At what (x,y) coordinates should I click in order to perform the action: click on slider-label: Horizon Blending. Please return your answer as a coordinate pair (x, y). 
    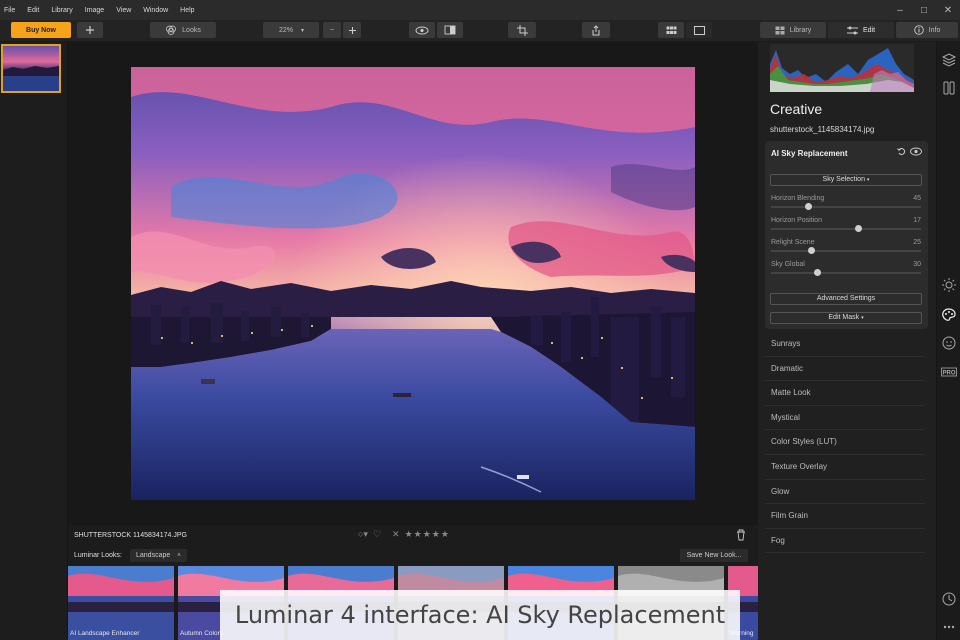
    Looking at the image, I should click on (798, 198).